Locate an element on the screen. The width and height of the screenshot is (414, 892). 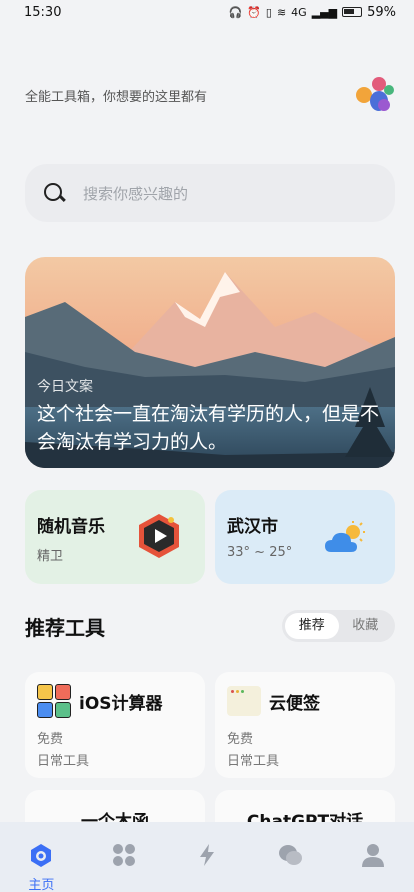
weather-card: 武汉市 33° ~ 25° is located at coordinates (305, 537).